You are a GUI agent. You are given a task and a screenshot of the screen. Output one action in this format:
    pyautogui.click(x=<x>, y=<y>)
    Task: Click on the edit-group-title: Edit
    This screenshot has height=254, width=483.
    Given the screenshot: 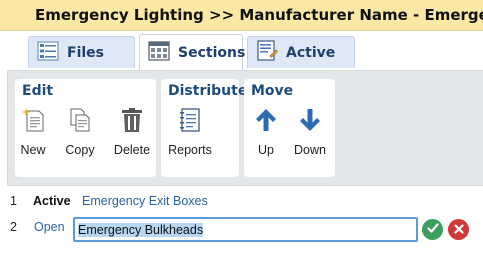 What is the action you would take?
    pyautogui.click(x=38, y=91)
    